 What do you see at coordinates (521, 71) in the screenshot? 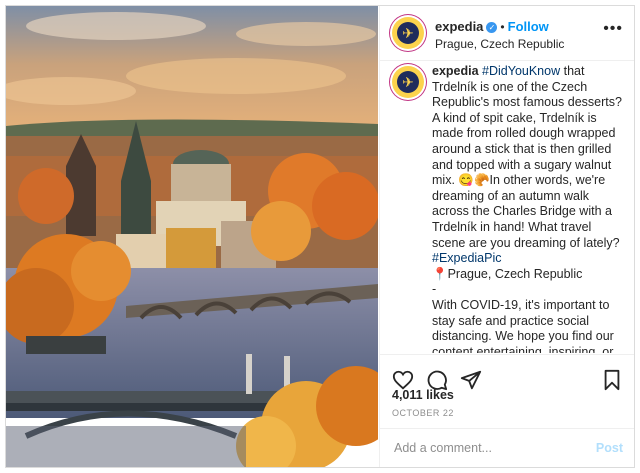
I see `hashtag-link: #DidYouKnow` at bounding box center [521, 71].